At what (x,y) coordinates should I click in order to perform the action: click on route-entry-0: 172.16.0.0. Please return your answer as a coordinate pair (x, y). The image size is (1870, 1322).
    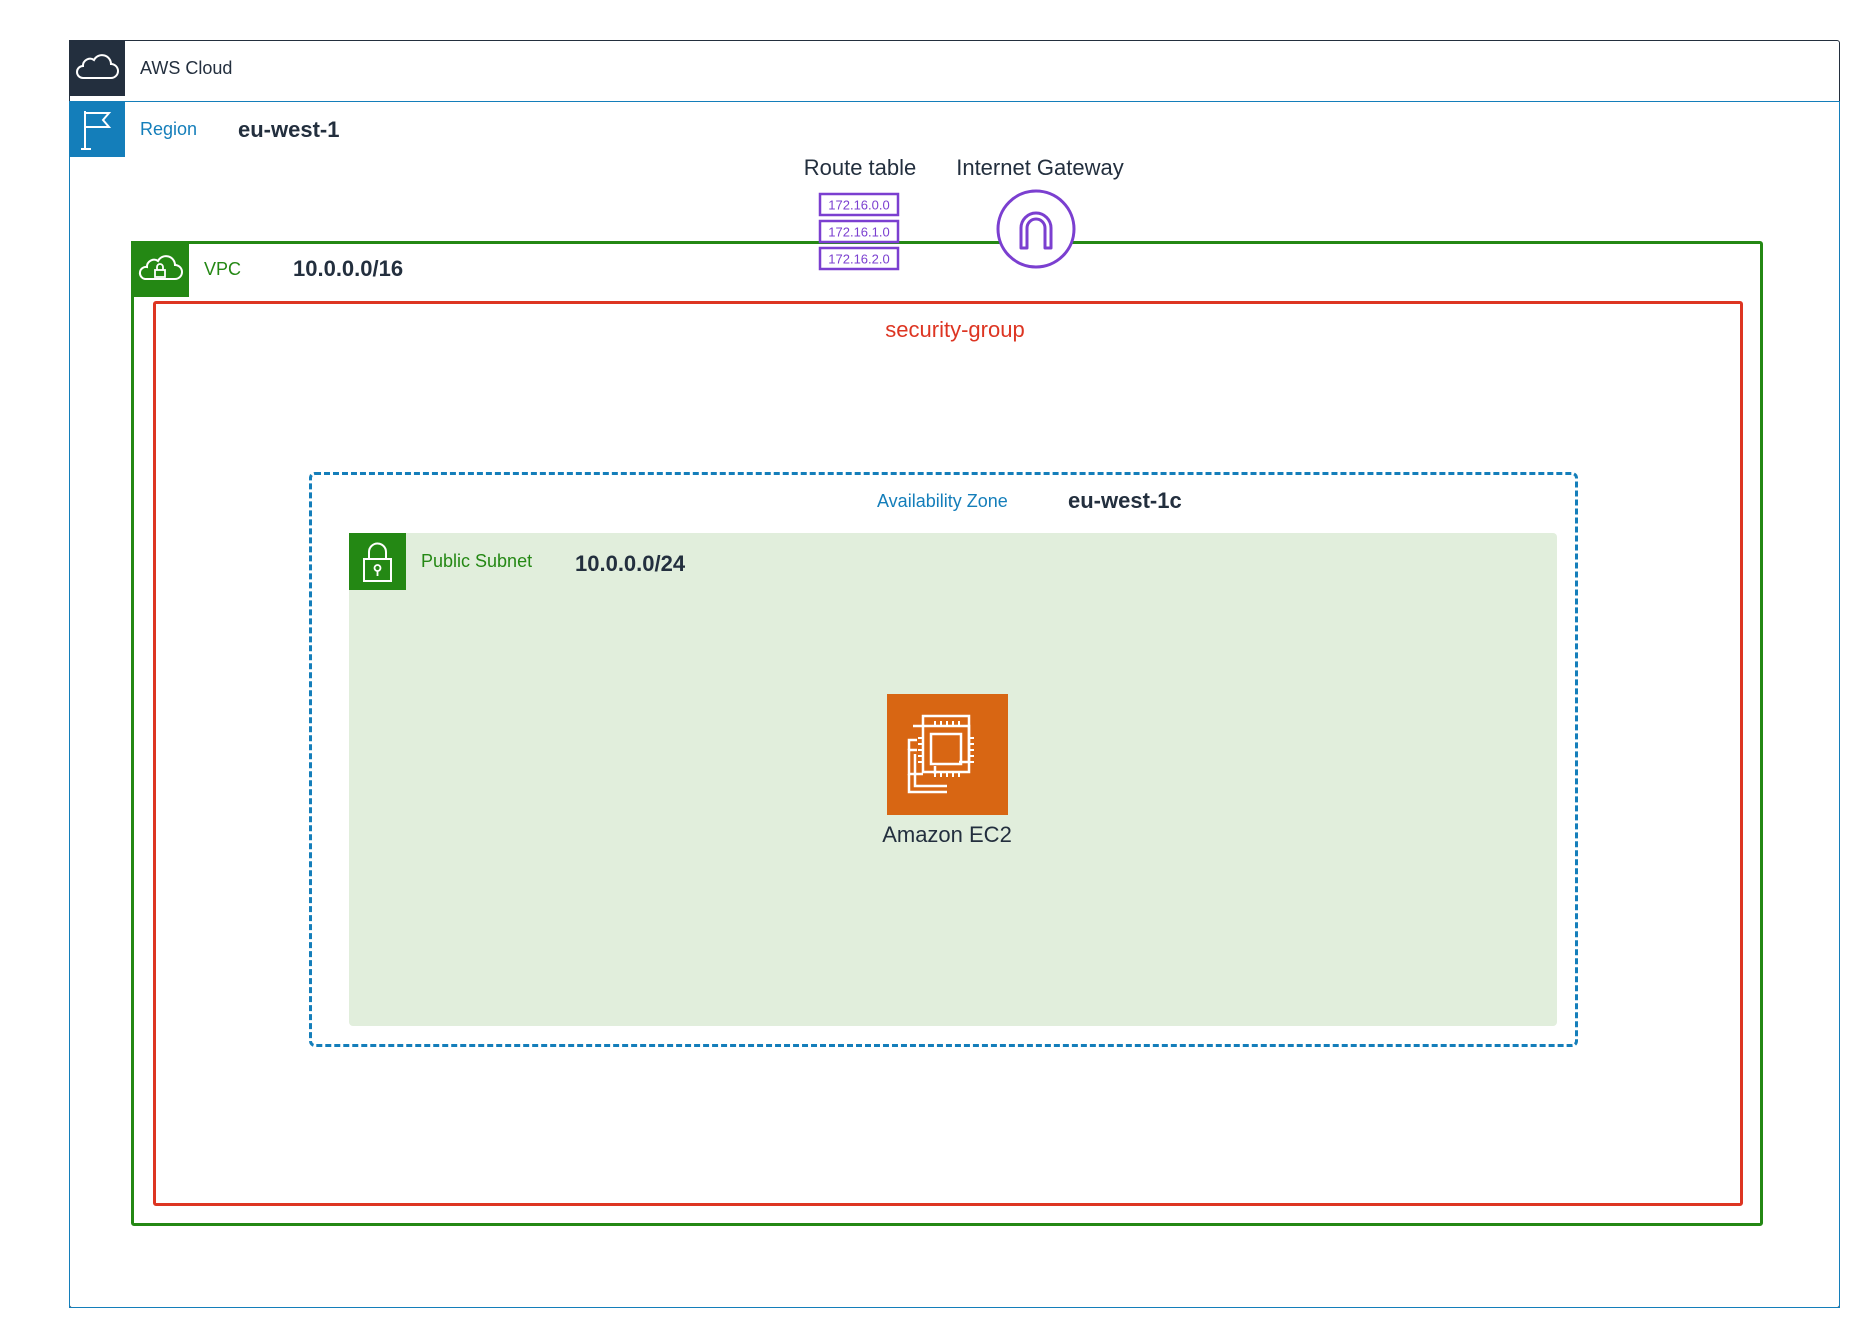
    Looking at the image, I should click on (858, 205).